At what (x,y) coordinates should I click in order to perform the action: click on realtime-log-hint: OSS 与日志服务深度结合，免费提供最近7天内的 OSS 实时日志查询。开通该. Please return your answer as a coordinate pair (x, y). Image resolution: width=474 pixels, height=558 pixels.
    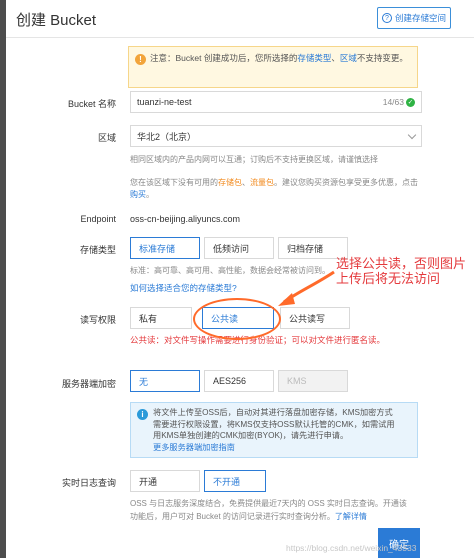
    Looking at the image, I should click on (268, 503).